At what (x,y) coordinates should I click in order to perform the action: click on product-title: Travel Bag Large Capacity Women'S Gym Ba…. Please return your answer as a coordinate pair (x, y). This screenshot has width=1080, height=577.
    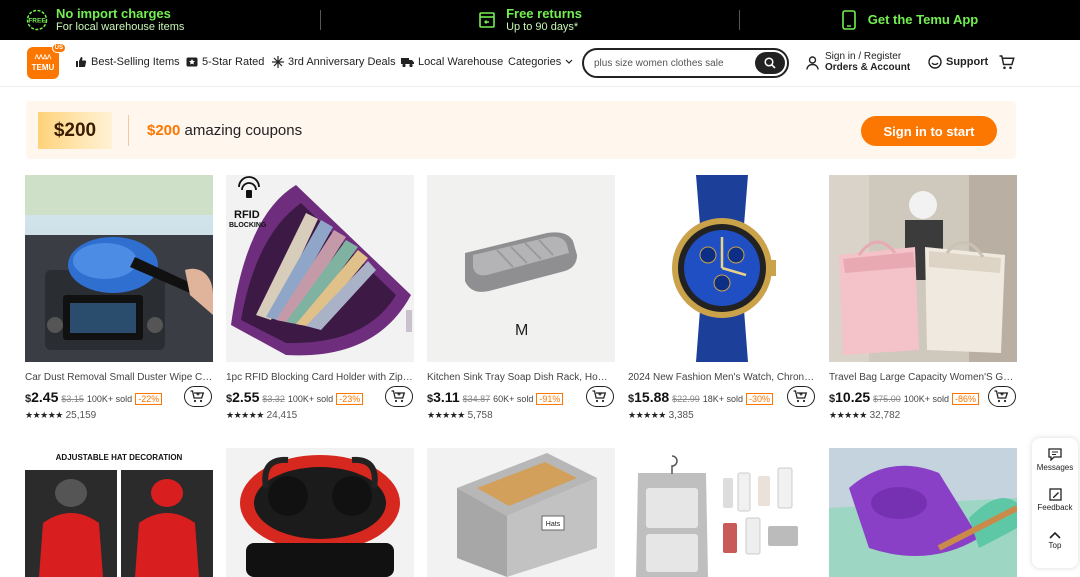
    Looking at the image, I should click on (923, 377).